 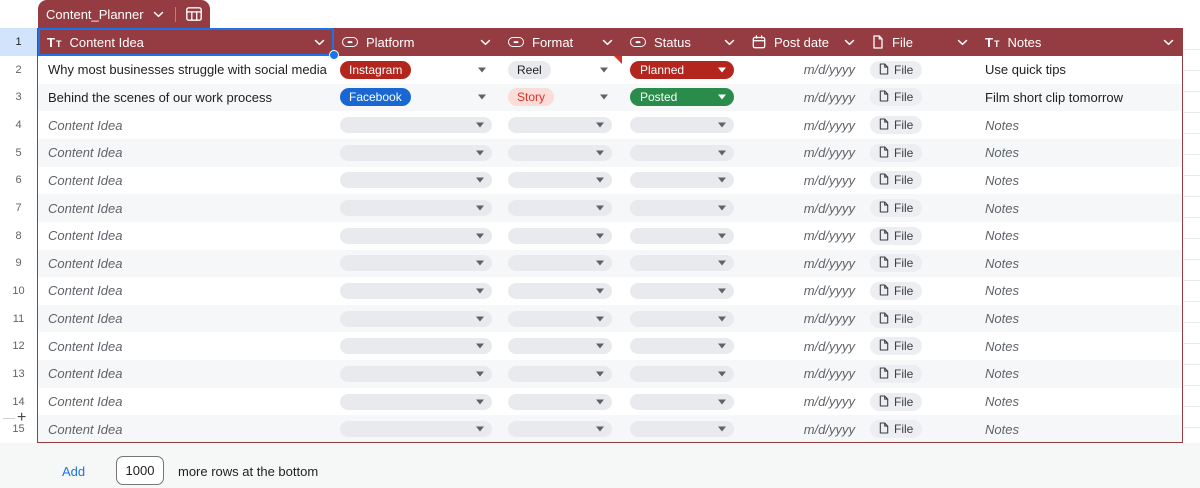 What do you see at coordinates (21, 418) in the screenshot?
I see `insert-row-plus-icon: +` at bounding box center [21, 418].